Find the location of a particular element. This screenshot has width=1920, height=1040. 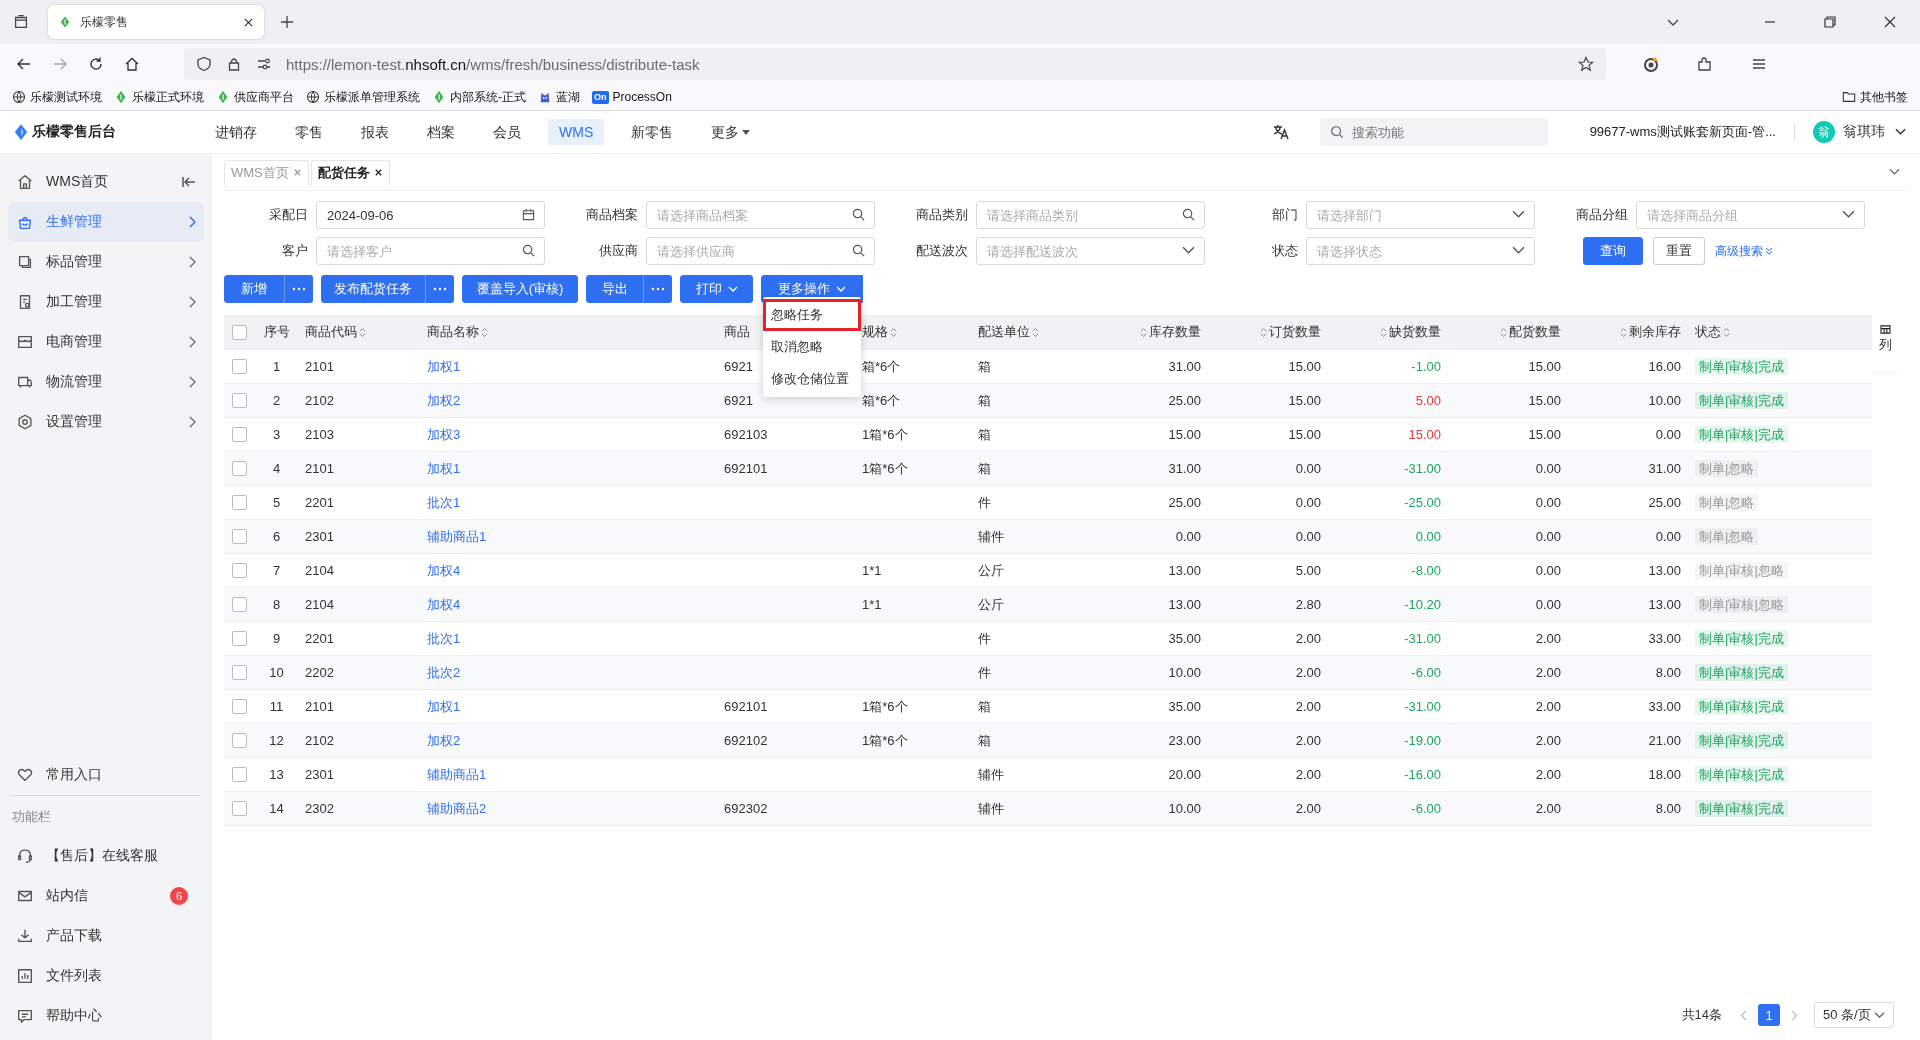

filter-field: 请选择部门 is located at coordinates (1420, 215).